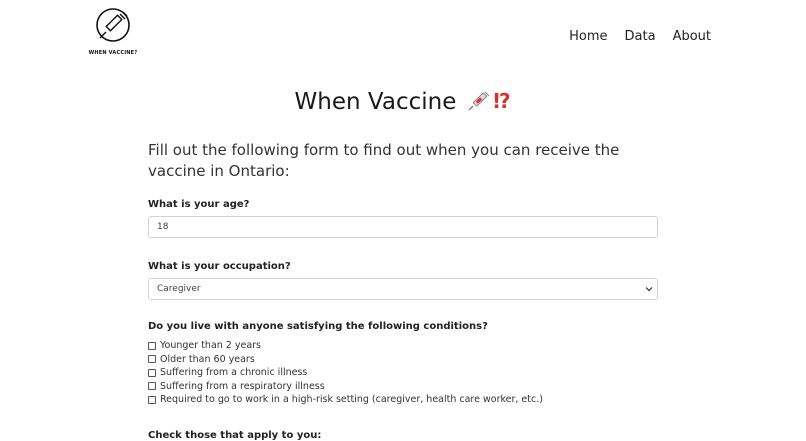 This screenshot has width=806, height=441. I want to click on syringe-exclamation-icon: ! ?, so click(489, 102).